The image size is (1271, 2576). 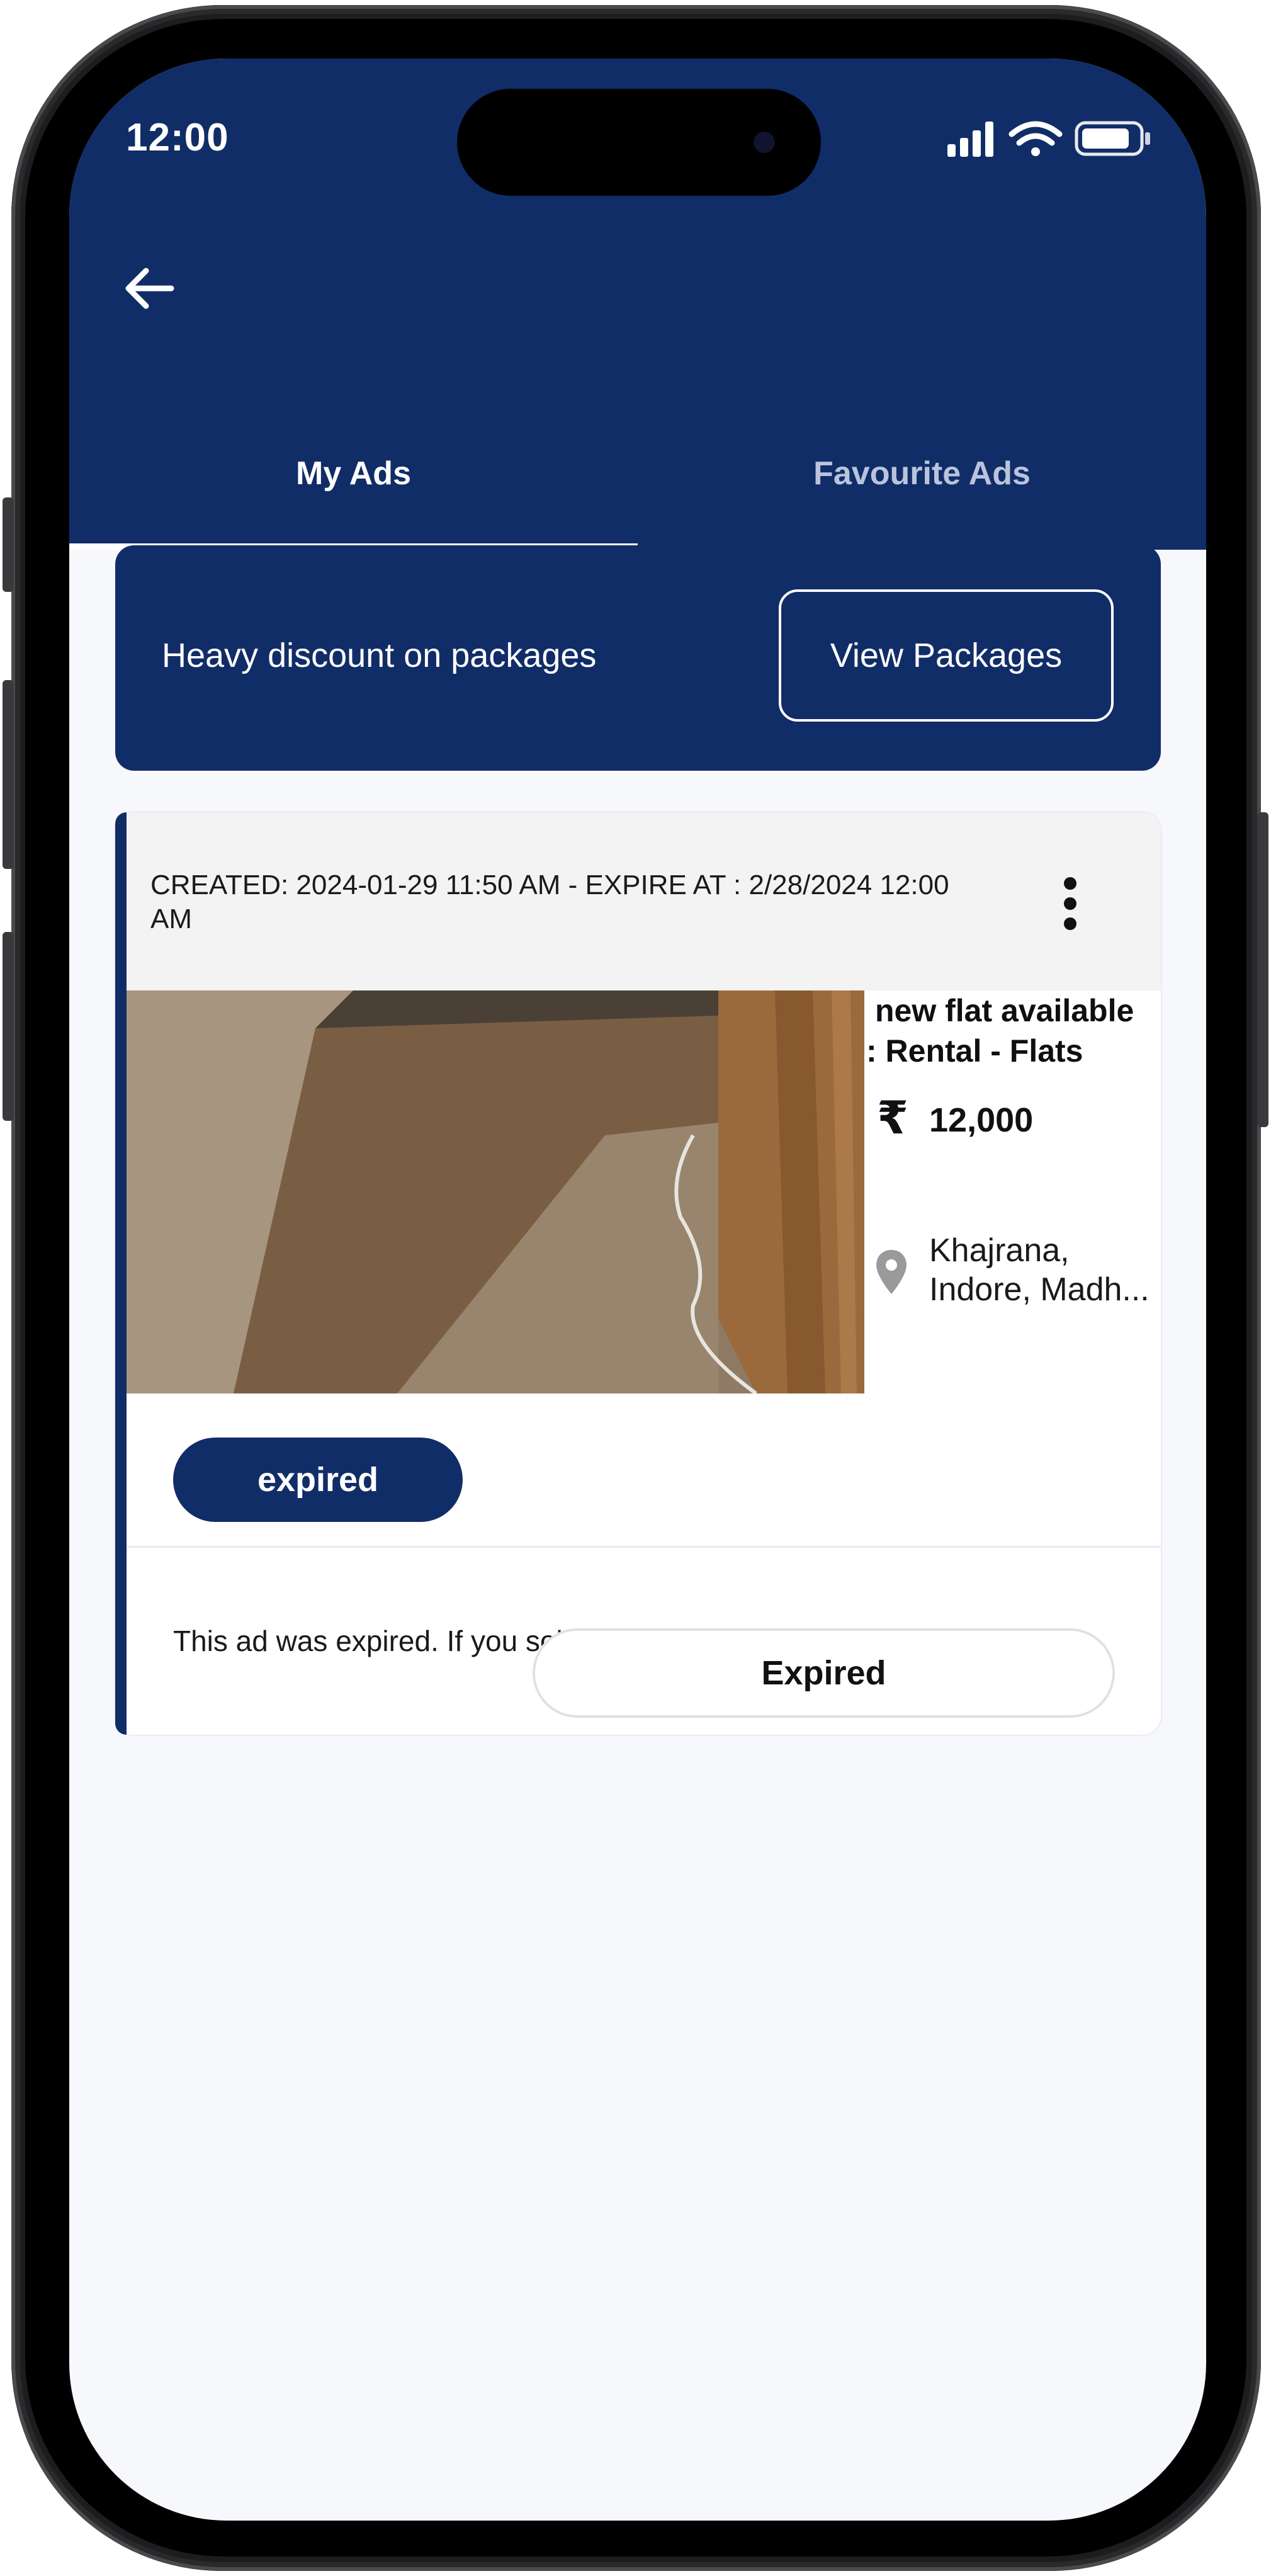 What do you see at coordinates (8, 774) in the screenshot?
I see `volume-up-button` at bounding box center [8, 774].